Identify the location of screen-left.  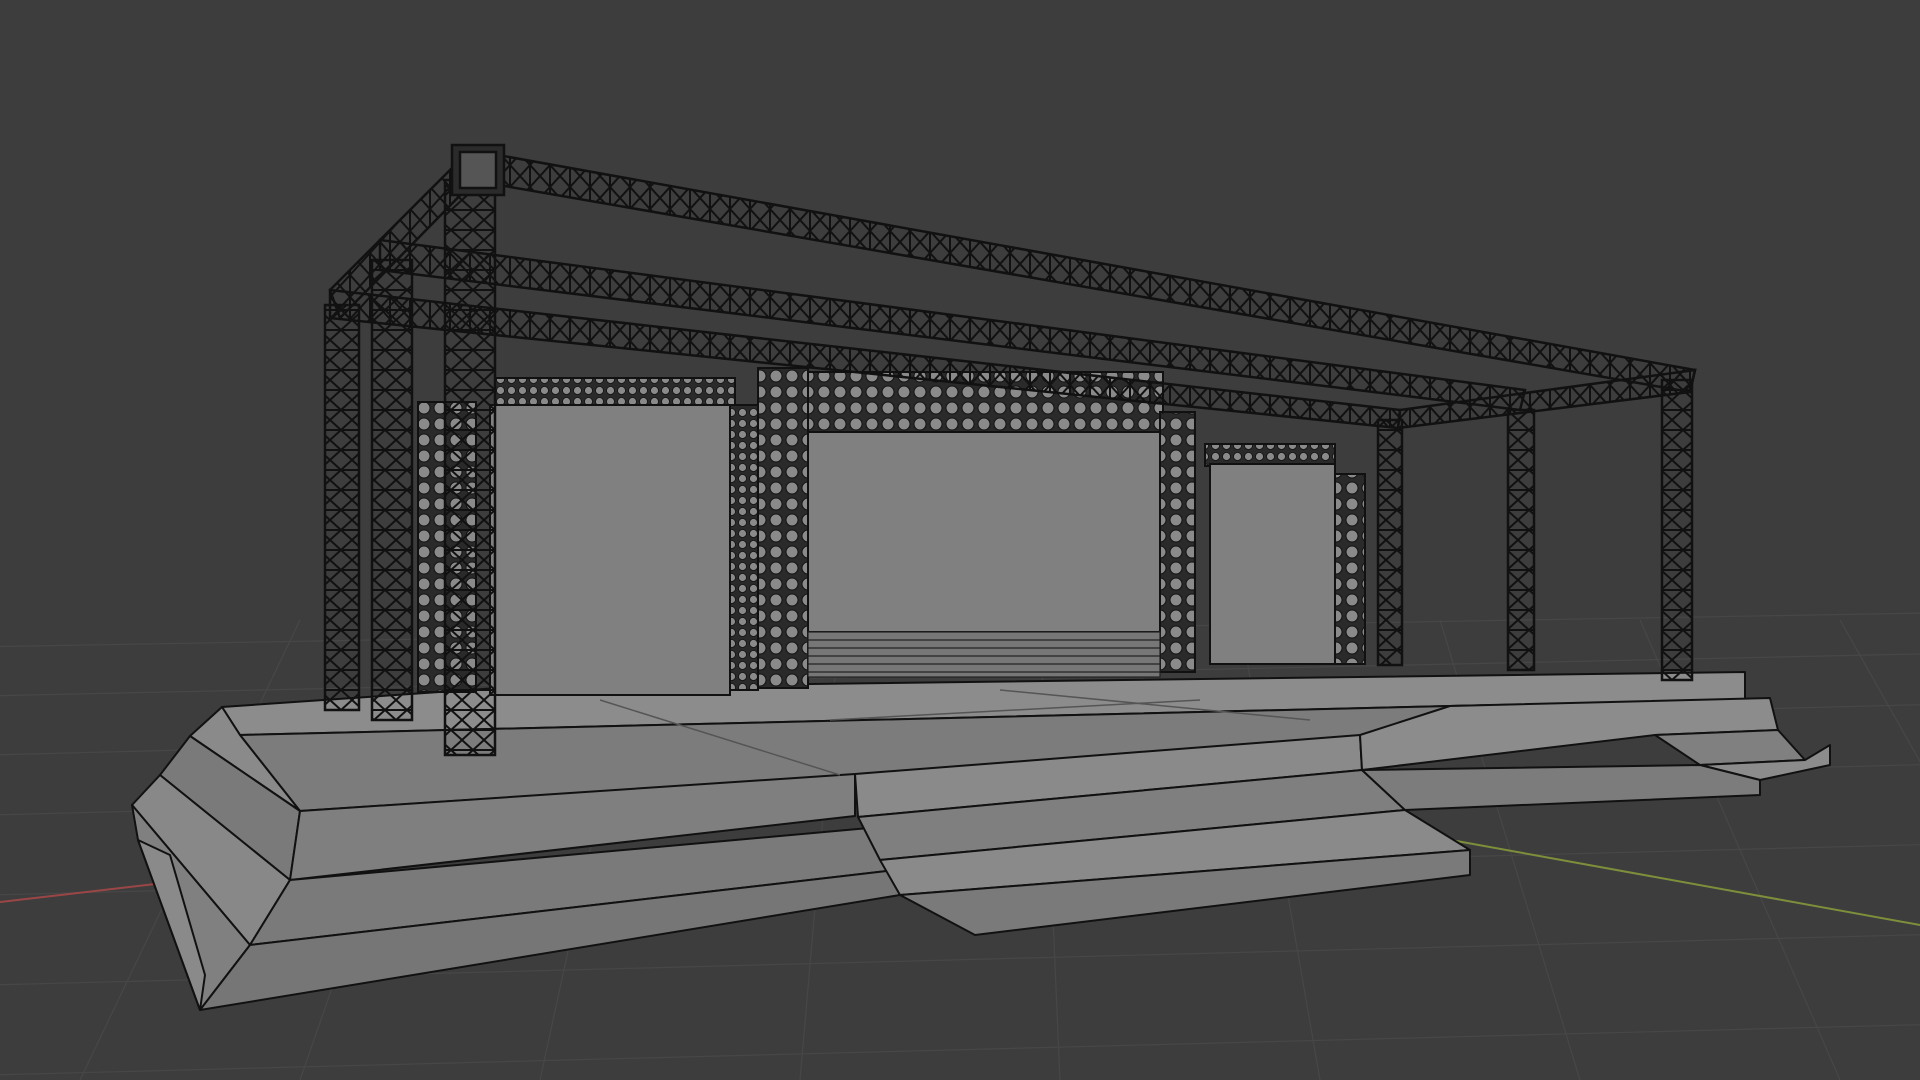
(610, 550).